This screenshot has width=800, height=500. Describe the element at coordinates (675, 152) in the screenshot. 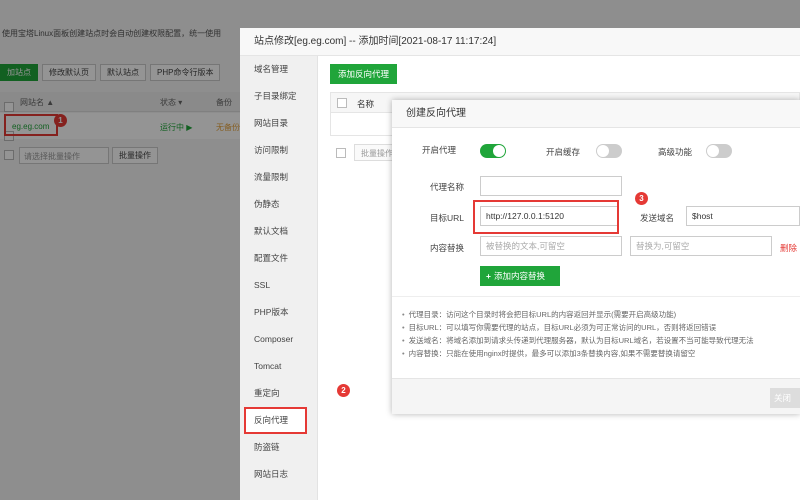

I see `advanced-label: 高级功能` at that location.